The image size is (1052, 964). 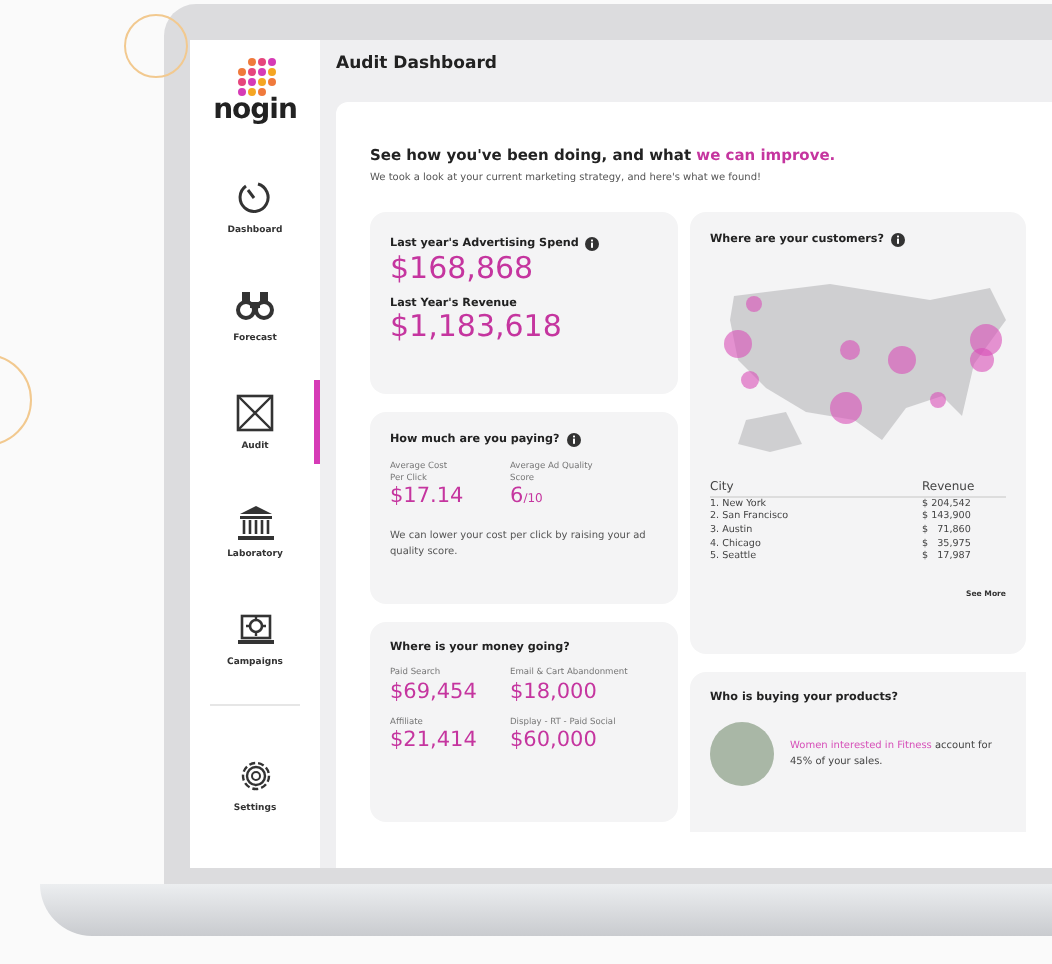 I want to click on active-indicator, so click(x=317, y=422).